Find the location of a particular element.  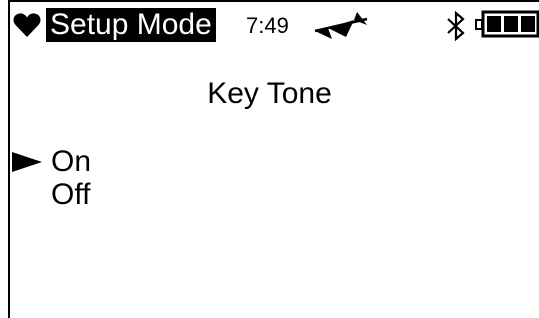

option-label: Off is located at coordinates (71, 194).